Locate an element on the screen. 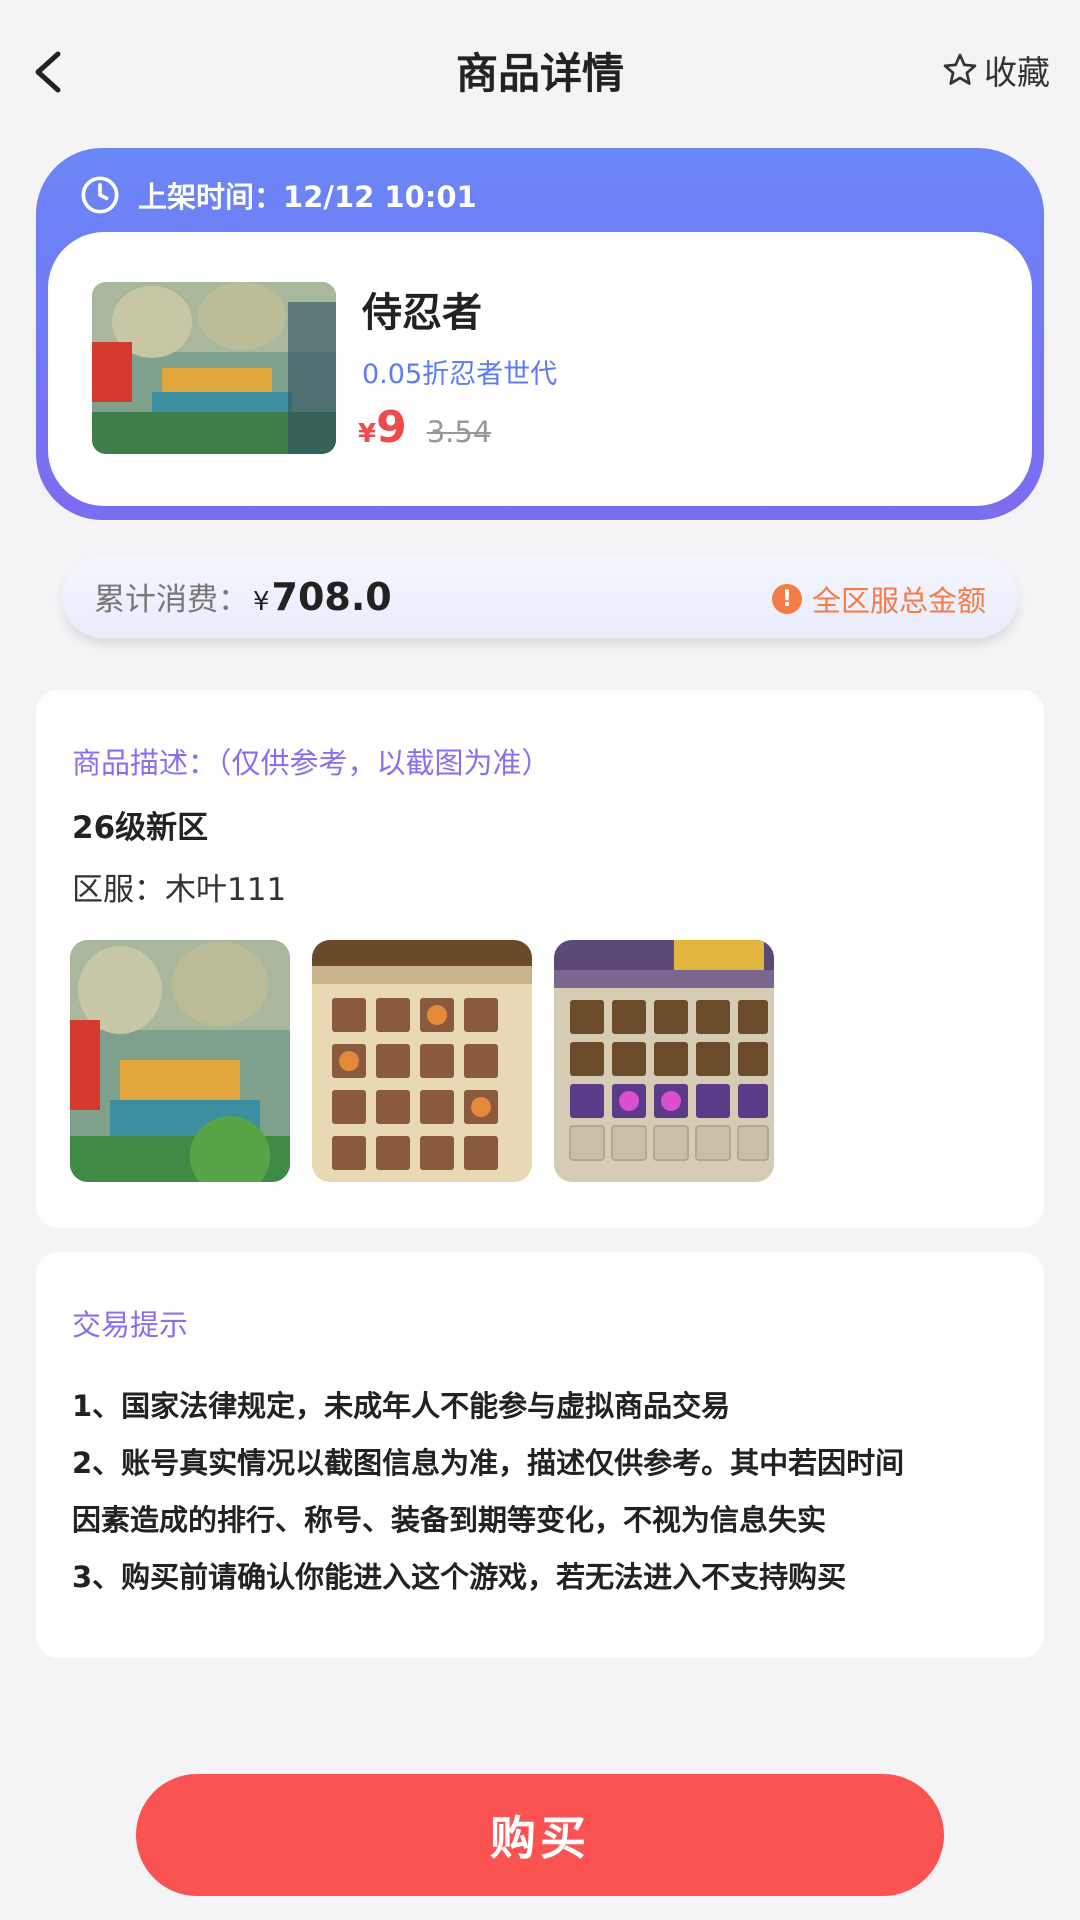 This screenshot has height=1920, width=1080. favorite-button: 收藏 is located at coordinates (996, 70).